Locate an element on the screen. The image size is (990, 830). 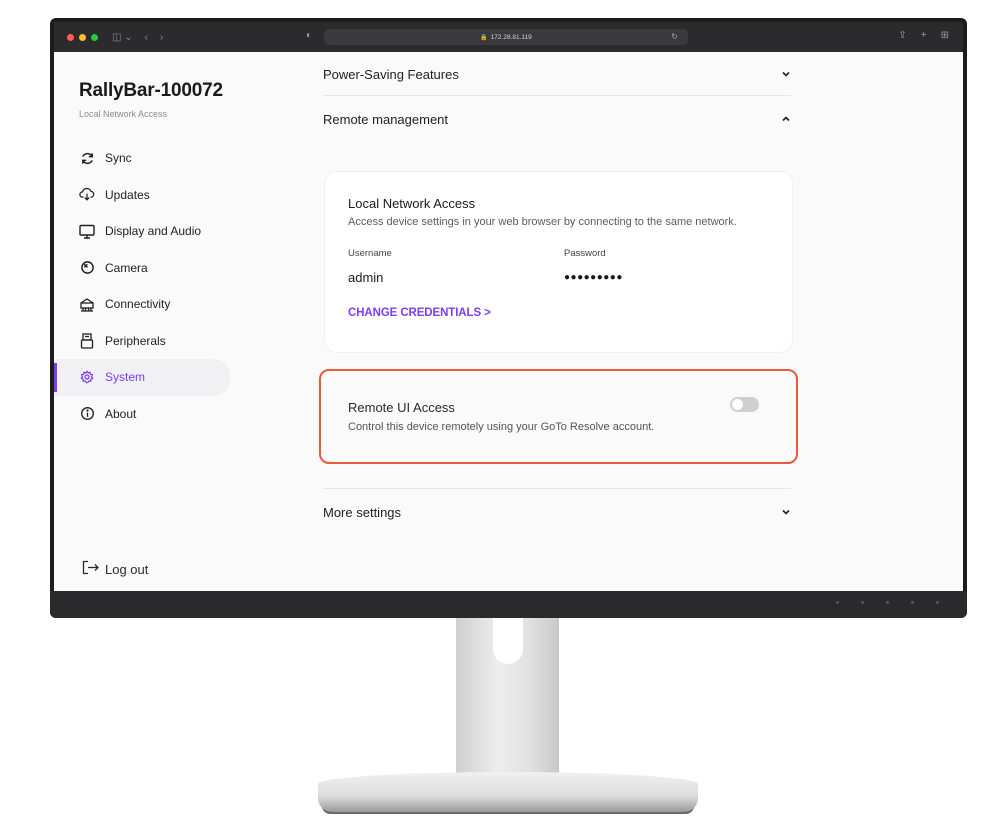
back-icon: ‹ is located at coordinates (146, 37).